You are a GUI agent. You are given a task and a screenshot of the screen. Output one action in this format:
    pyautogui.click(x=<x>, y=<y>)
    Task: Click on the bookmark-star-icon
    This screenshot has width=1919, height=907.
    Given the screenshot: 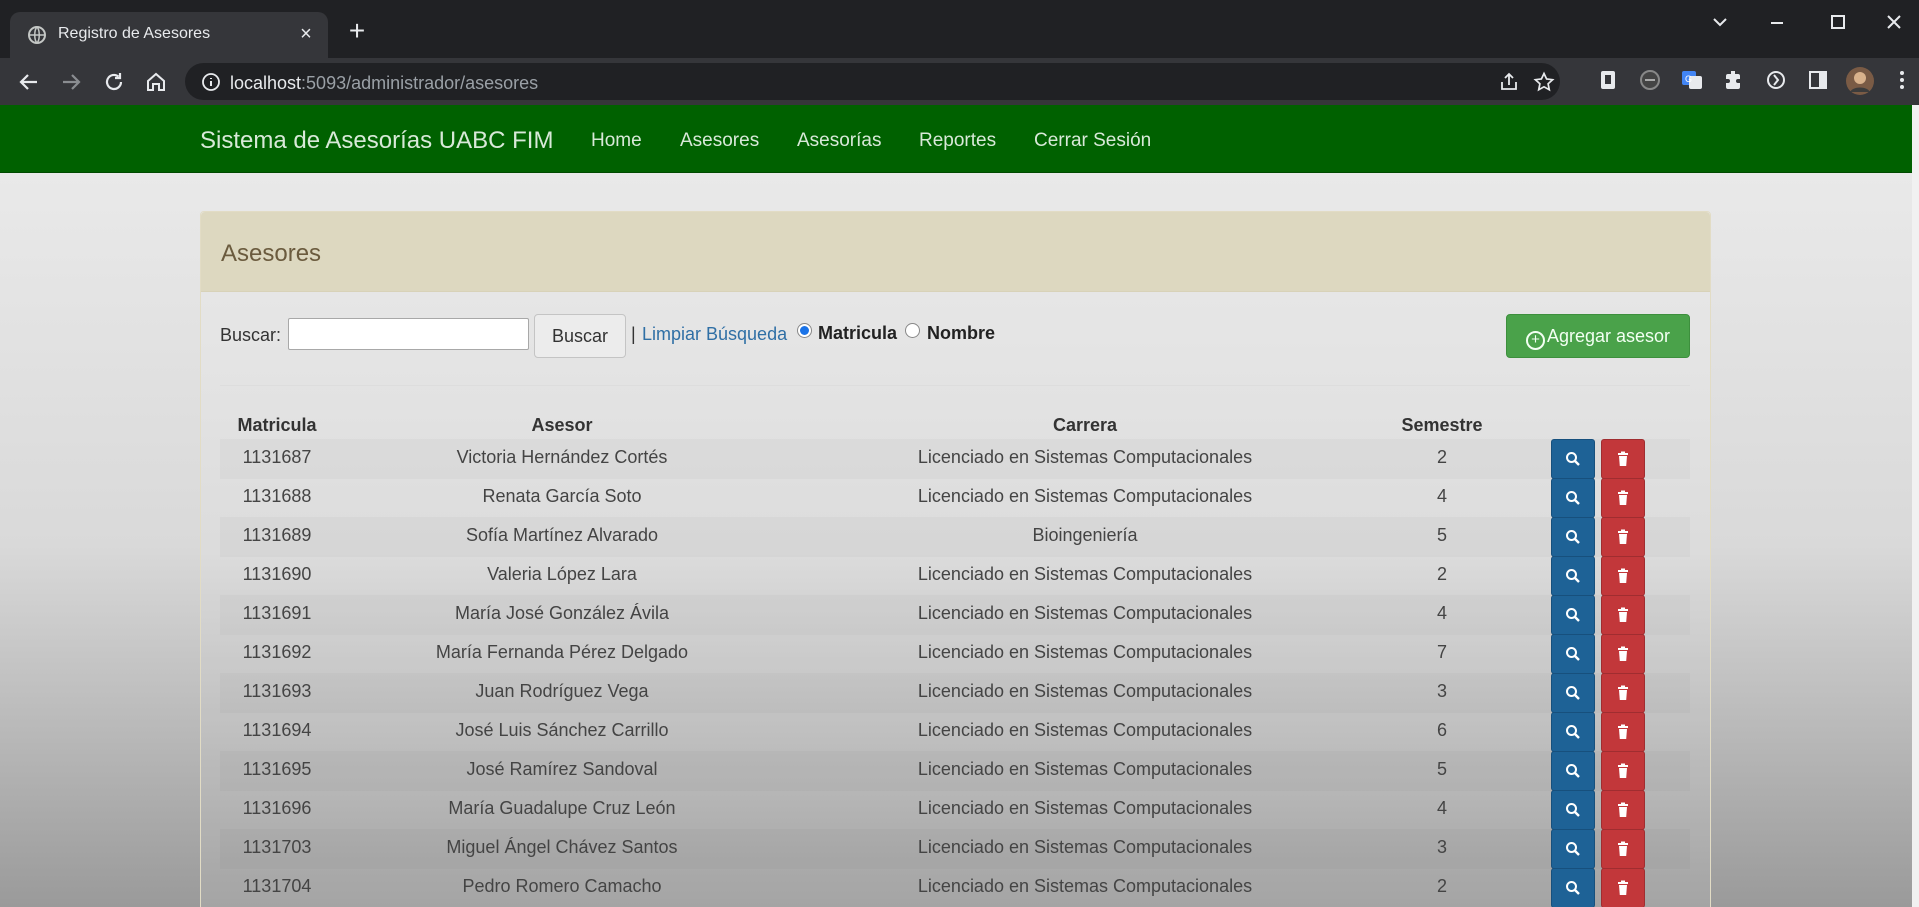 What is the action you would take?
    pyautogui.click(x=1544, y=82)
    